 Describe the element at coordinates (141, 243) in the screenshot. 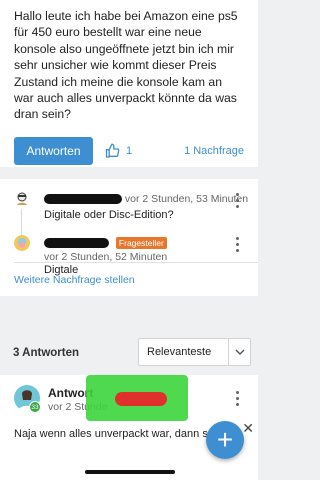

I see `asker-badge: Fragesteller` at that location.